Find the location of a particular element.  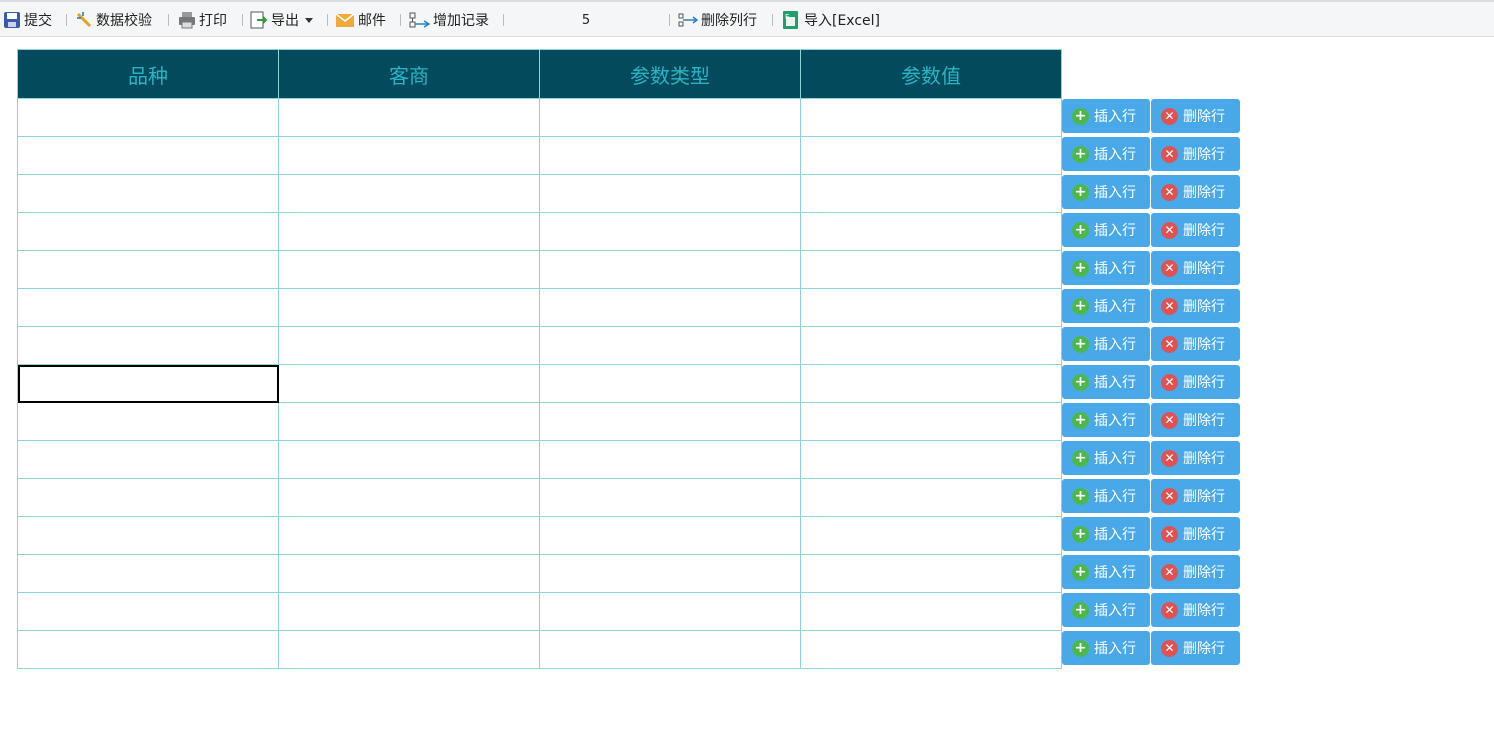

record-count-input: 5 is located at coordinates (586, 20).